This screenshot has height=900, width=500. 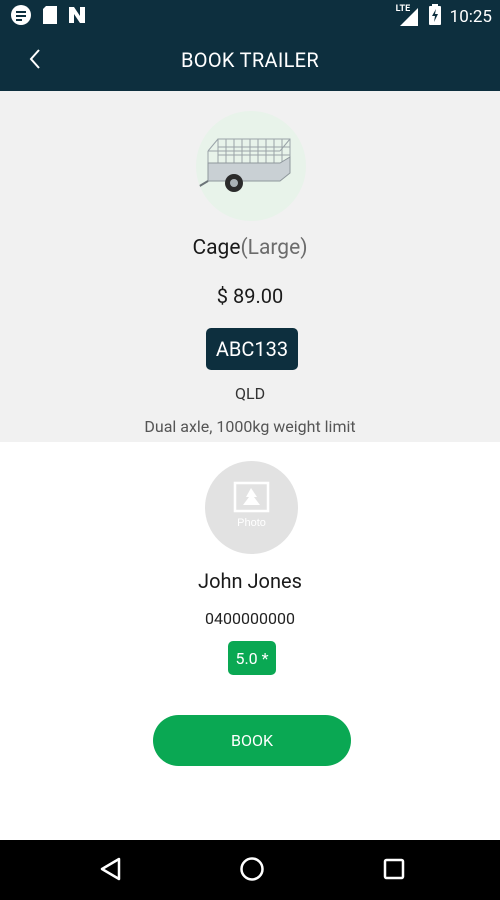 I want to click on battery-charging-icon, so click(x=435, y=17).